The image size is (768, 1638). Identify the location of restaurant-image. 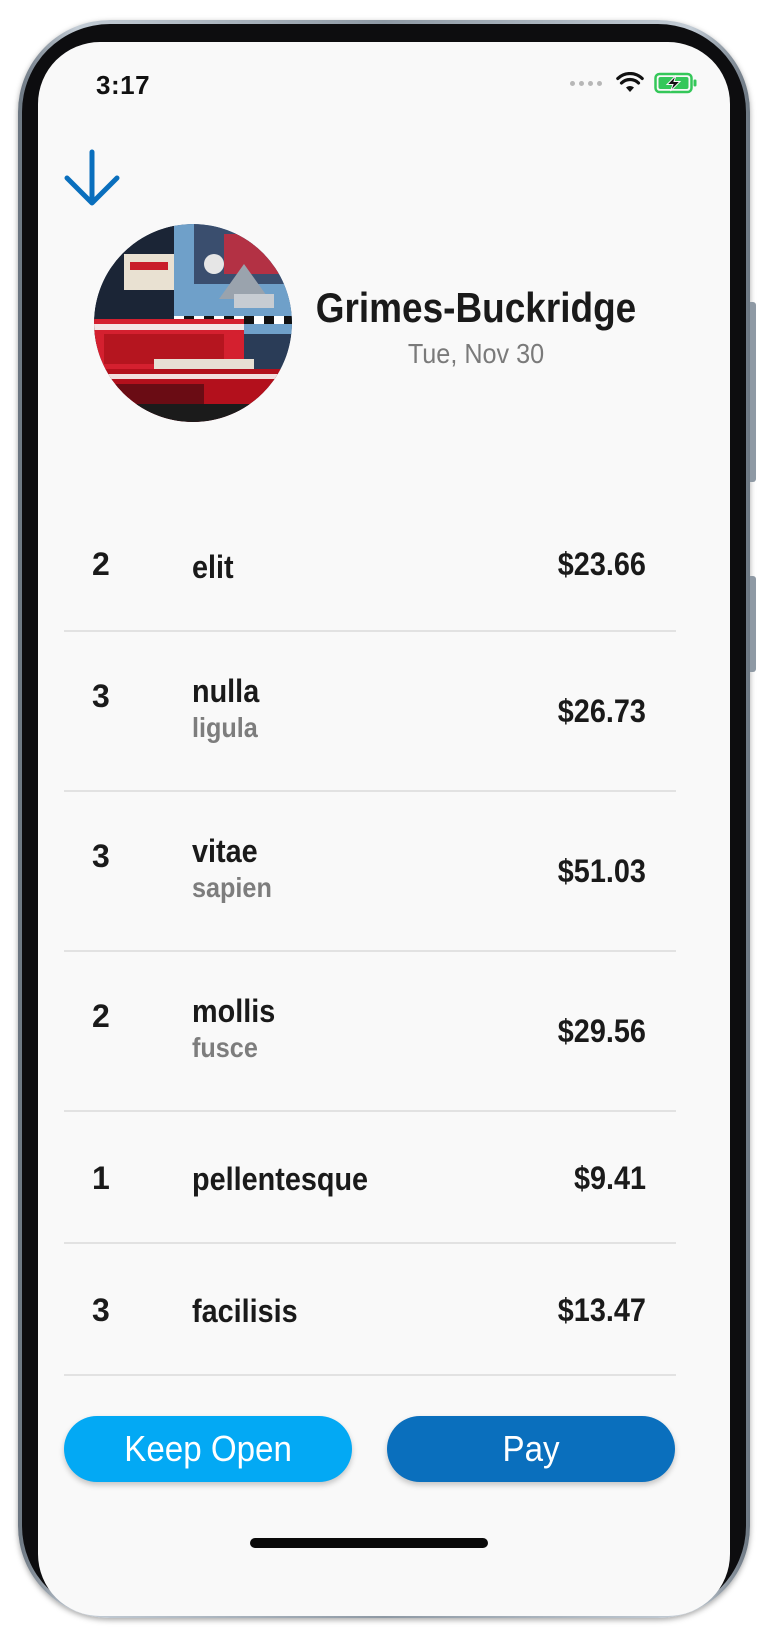
(193, 323).